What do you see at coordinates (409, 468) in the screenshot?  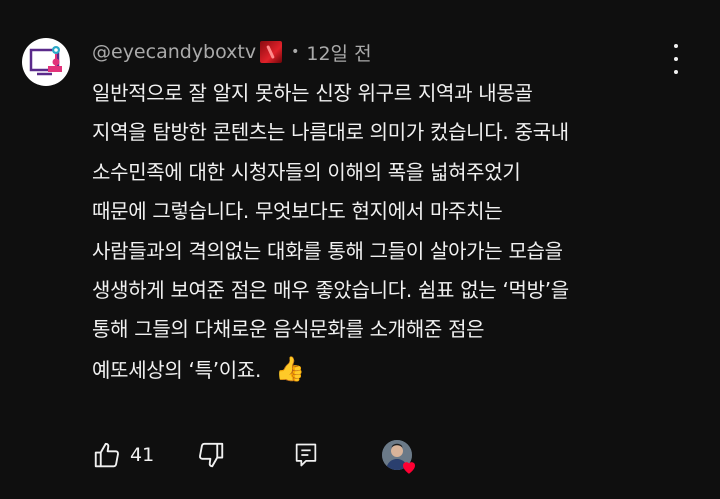 I see `creator-heart-icon` at bounding box center [409, 468].